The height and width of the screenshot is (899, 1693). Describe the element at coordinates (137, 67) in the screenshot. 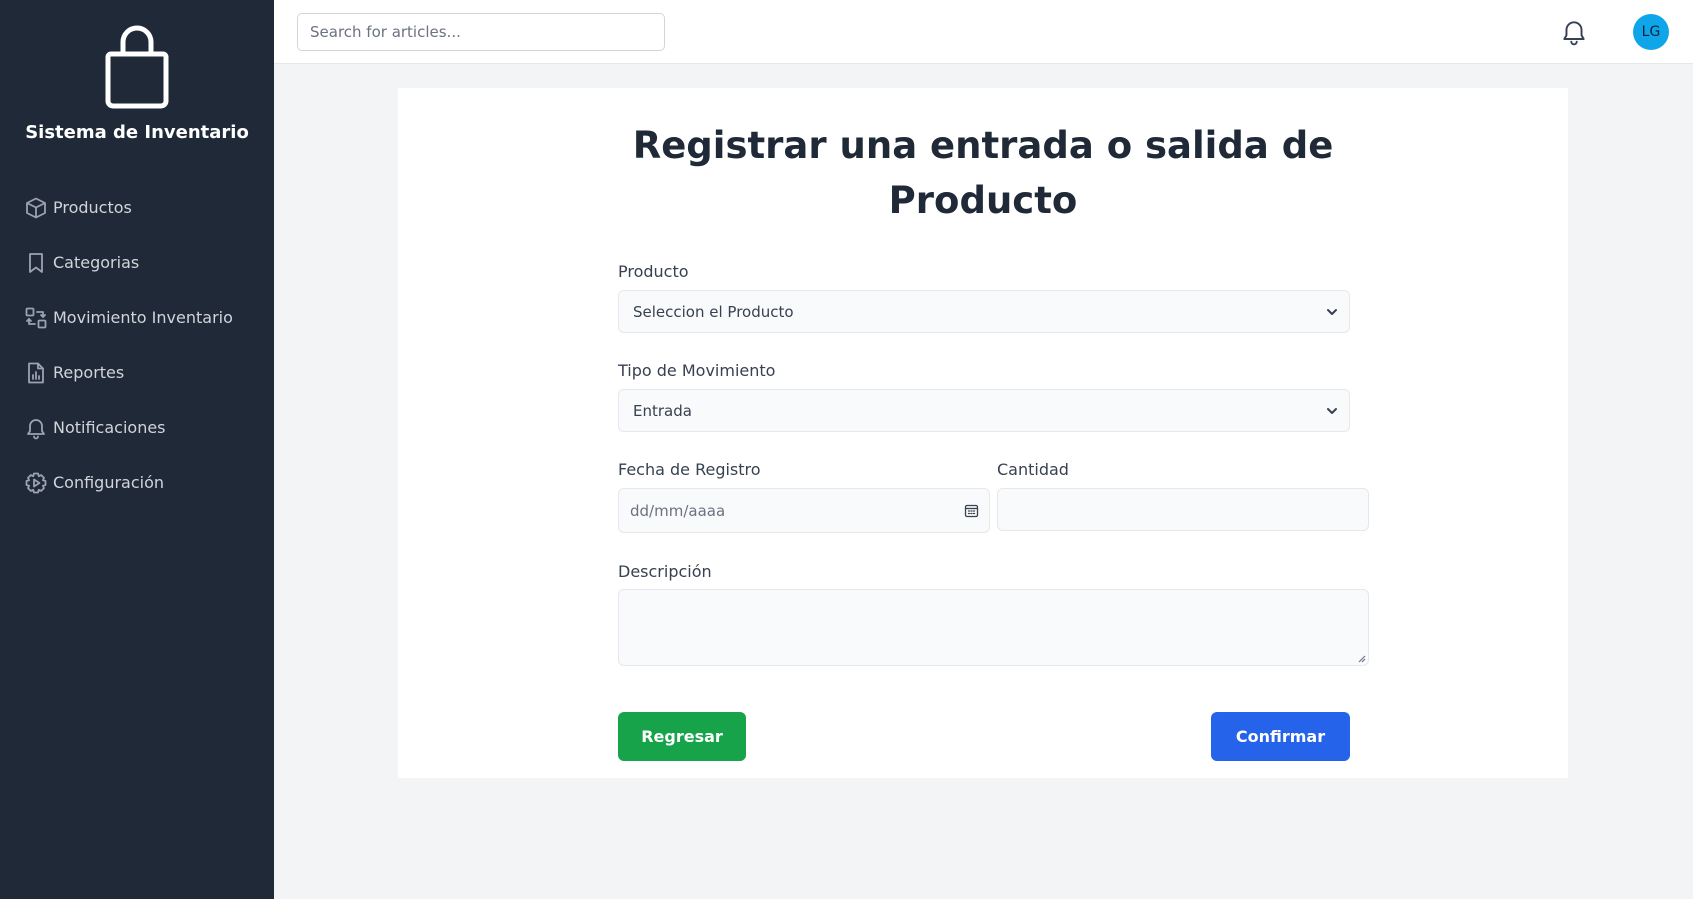

I see `shopping-bag-icon` at that location.